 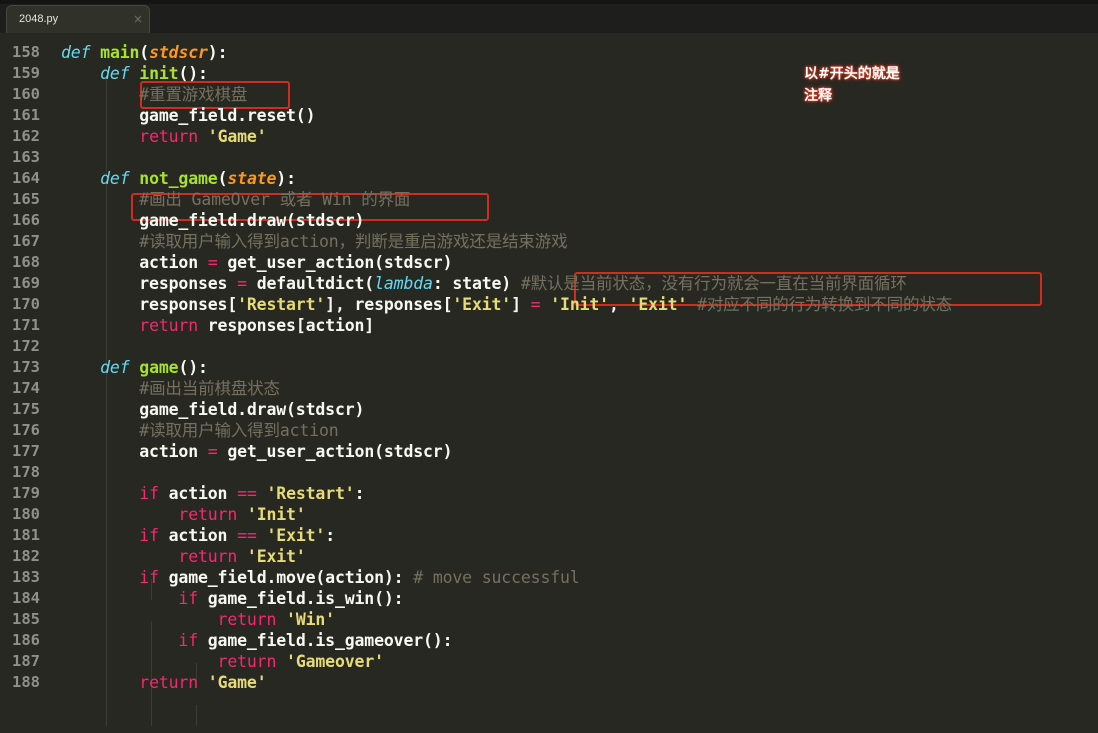 I want to click on code-line: 188 return 'Game', so click(x=549, y=682).